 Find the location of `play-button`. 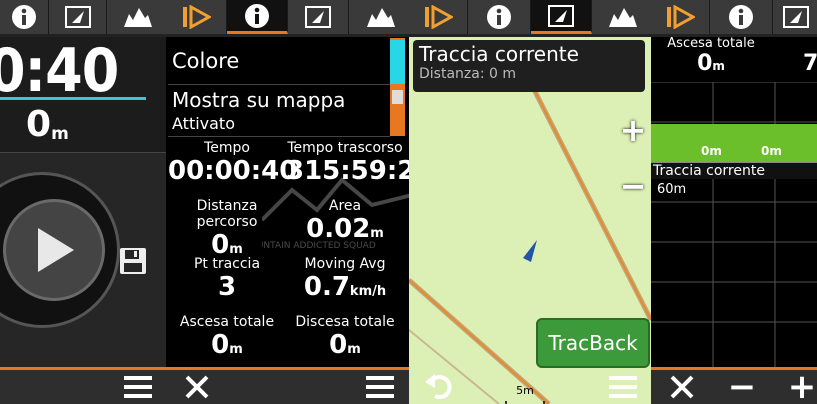

play-button is located at coordinates (54, 250).